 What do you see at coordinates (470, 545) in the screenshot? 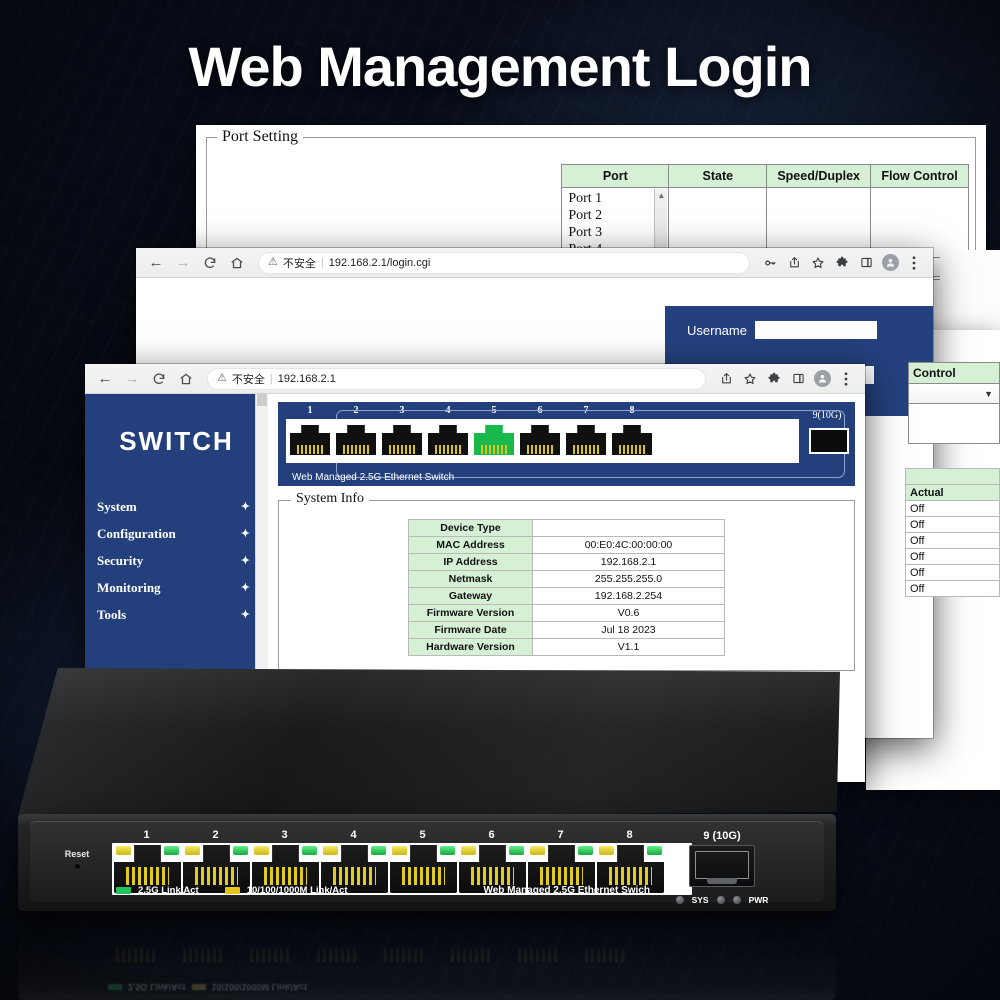
I see `row-key-mac-address: MAC Address` at bounding box center [470, 545].